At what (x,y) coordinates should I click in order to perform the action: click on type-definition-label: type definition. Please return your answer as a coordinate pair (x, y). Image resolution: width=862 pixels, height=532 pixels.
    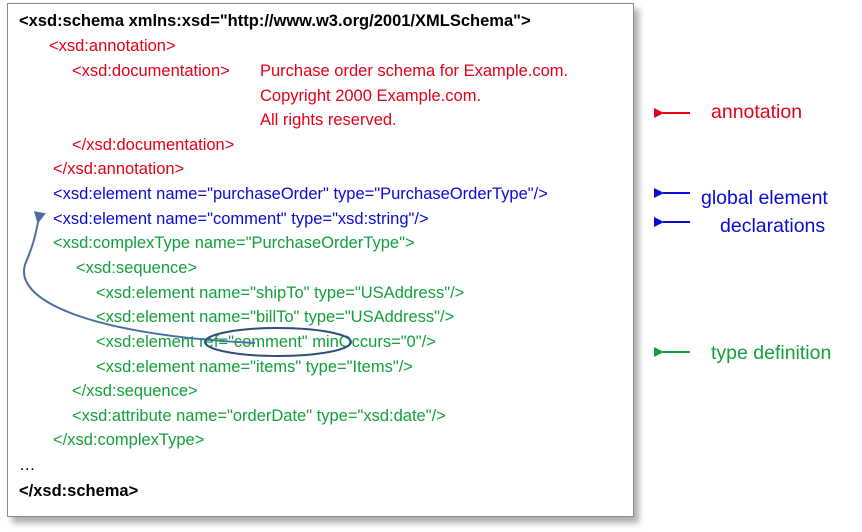
    Looking at the image, I should click on (771, 353).